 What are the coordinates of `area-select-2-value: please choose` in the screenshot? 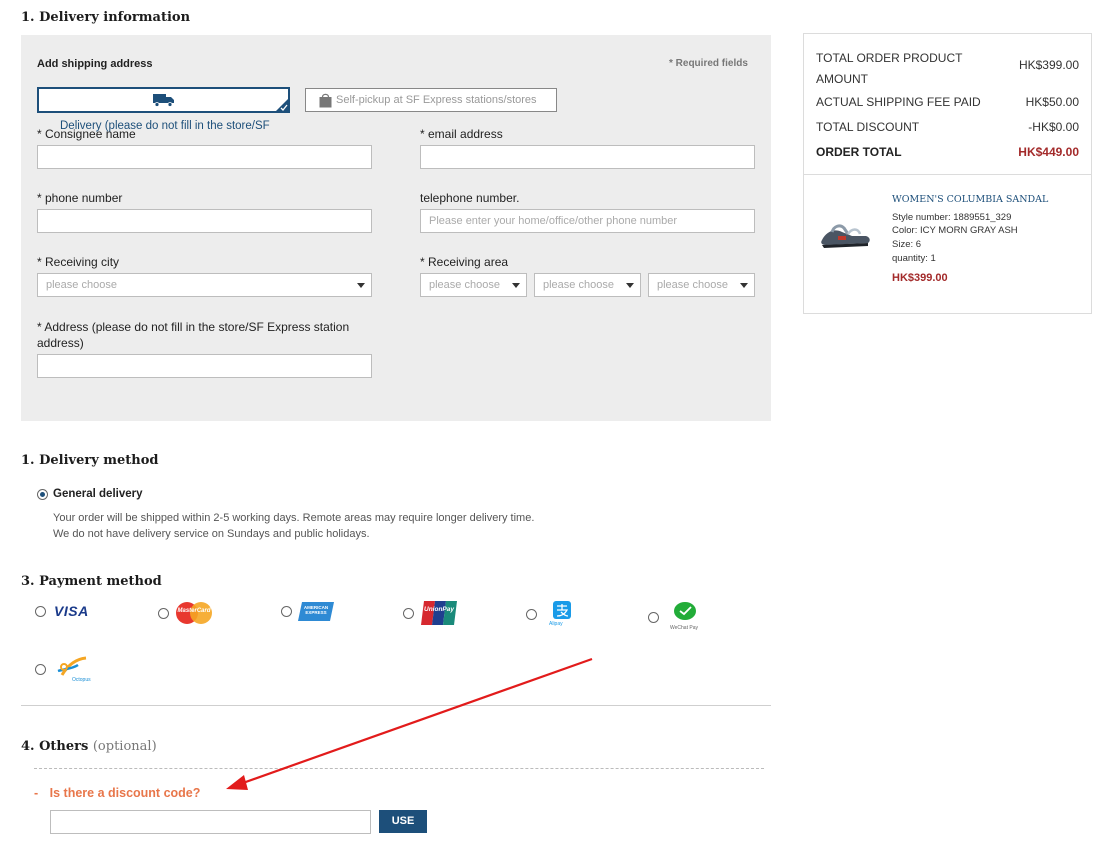 It's located at (578, 285).